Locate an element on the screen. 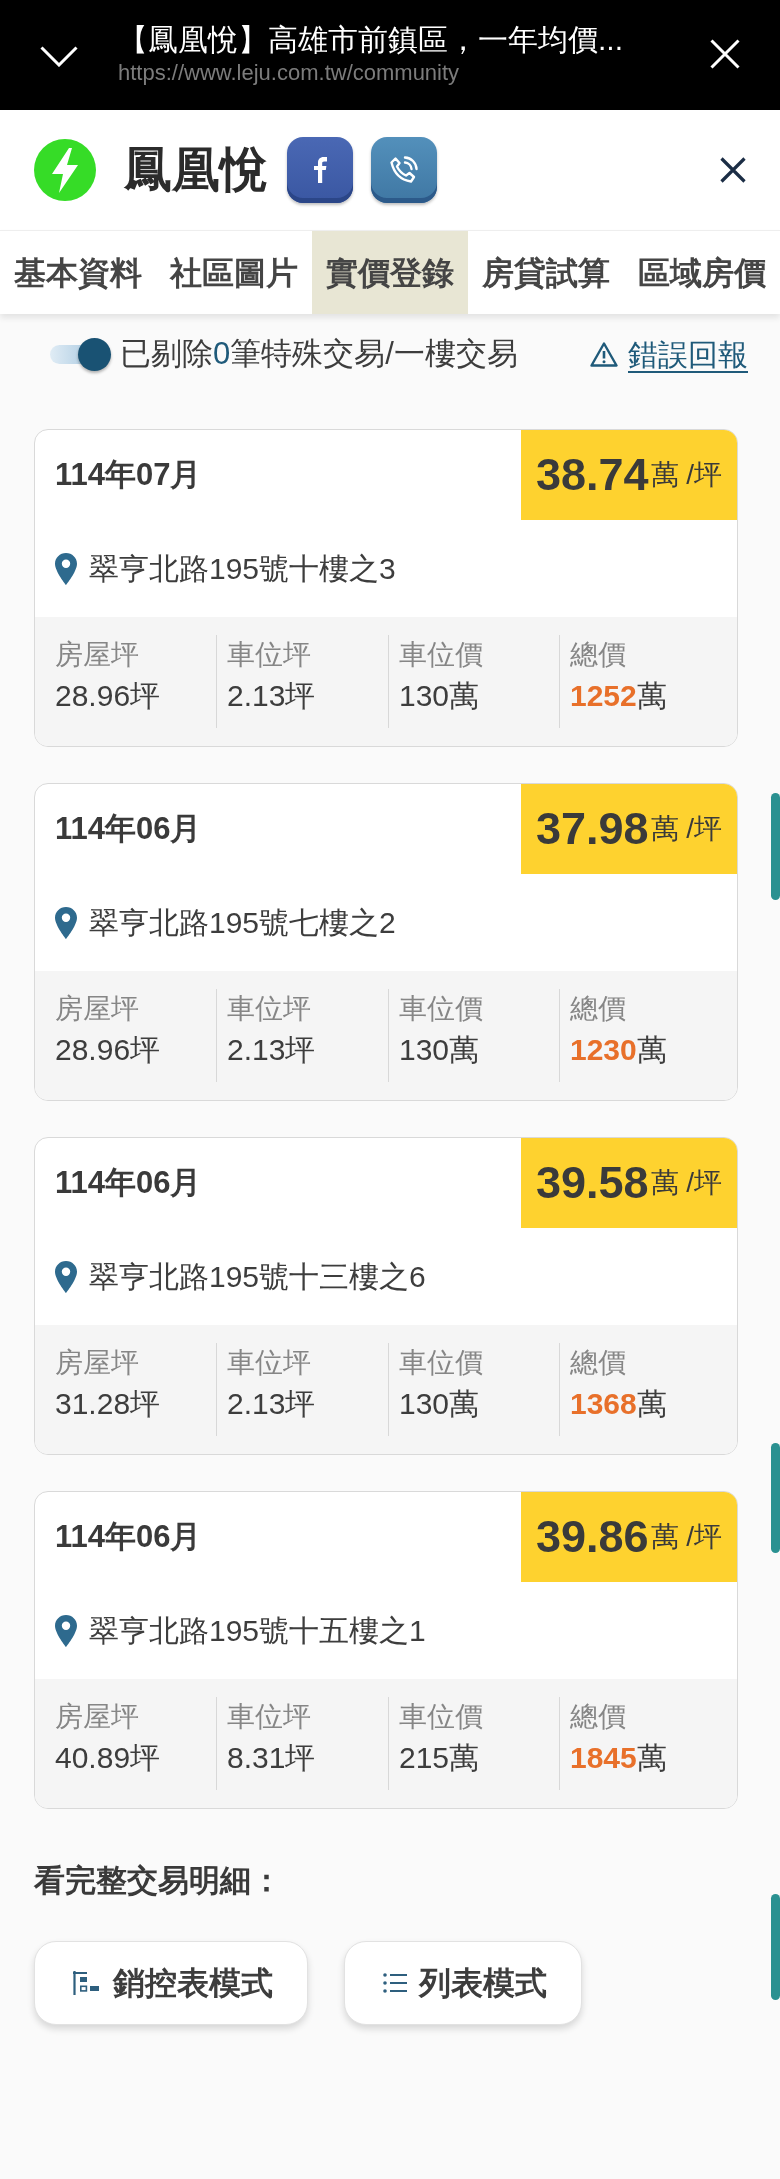 The height and width of the screenshot is (2179, 780). stat-value: 215萬 is located at coordinates (439, 1758).